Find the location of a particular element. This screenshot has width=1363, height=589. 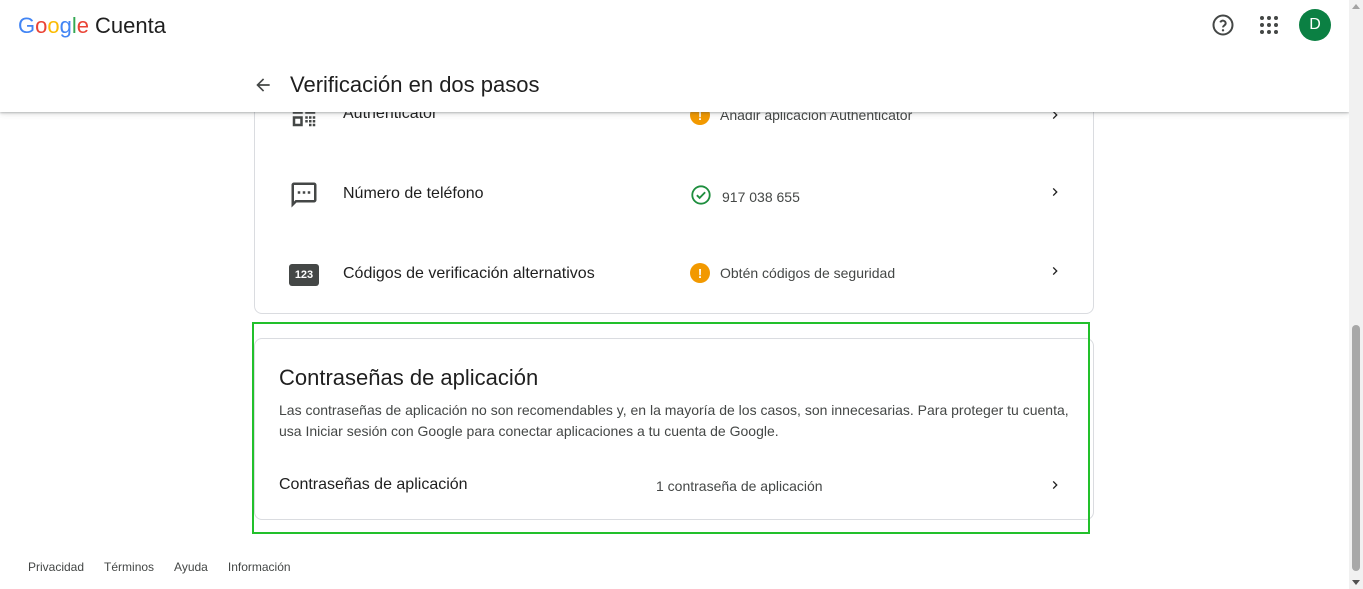

method-label: Códigos de verificación alternativos is located at coordinates (469, 273).